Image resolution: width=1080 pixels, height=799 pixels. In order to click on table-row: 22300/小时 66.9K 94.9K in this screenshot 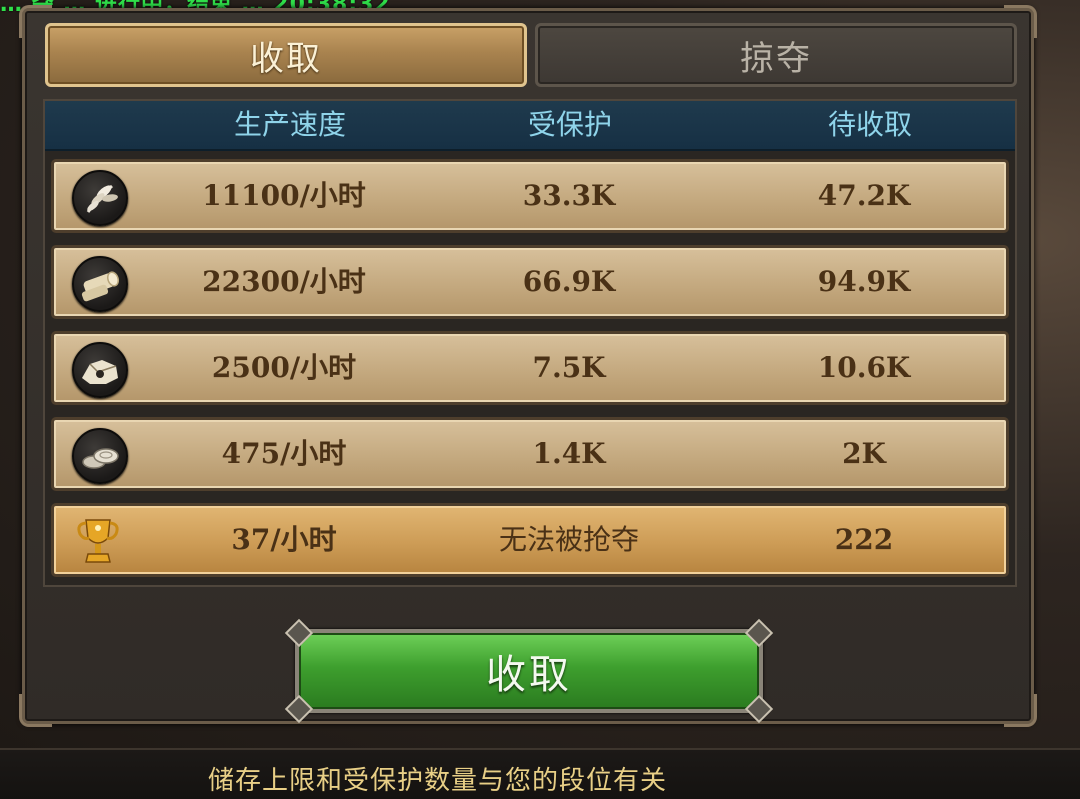, I will do `click(530, 282)`.